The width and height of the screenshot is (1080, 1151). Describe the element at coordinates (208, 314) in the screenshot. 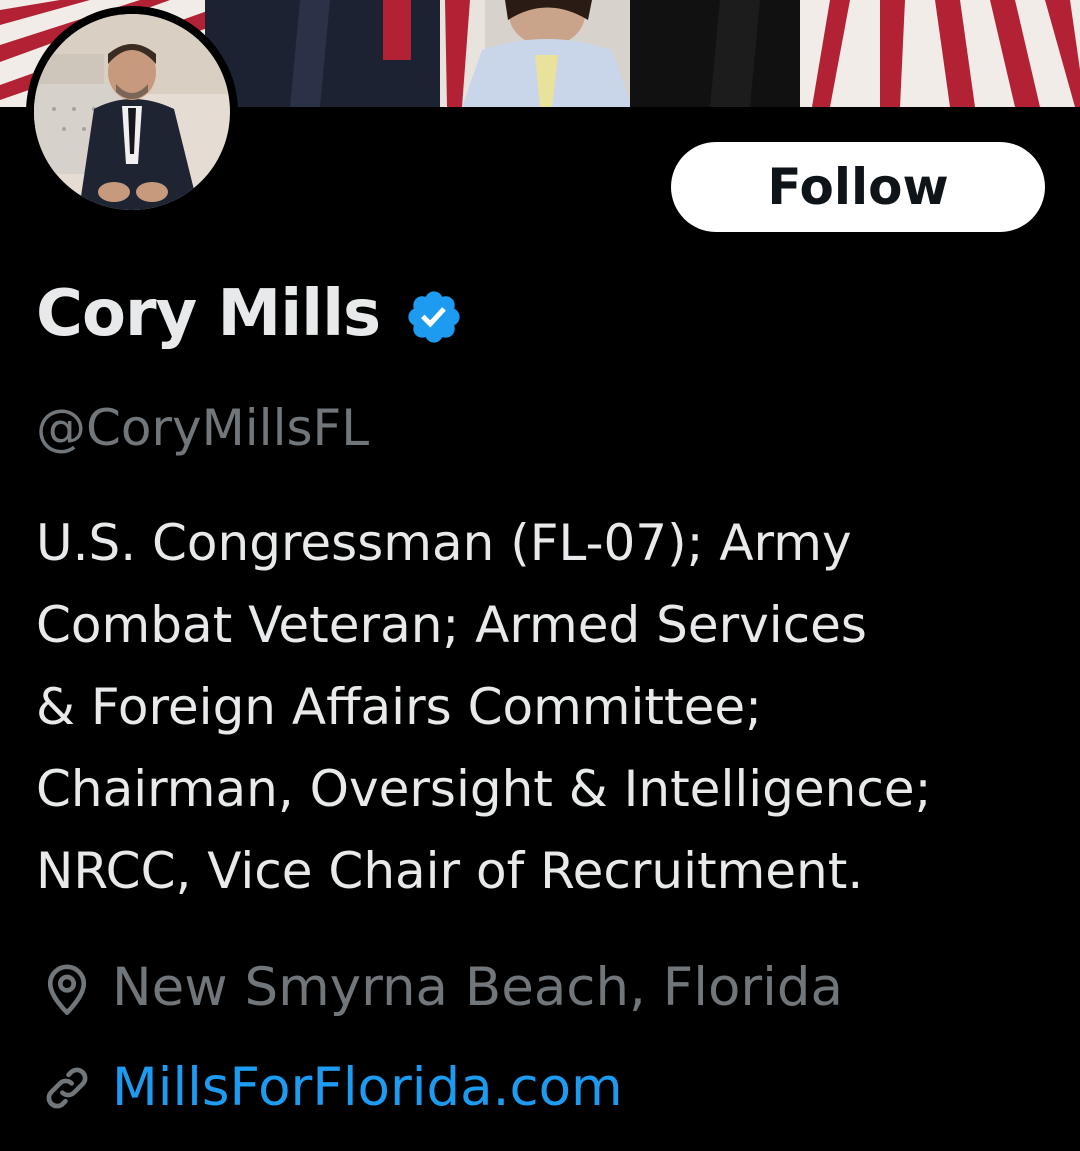

I see `display-name: Cory Mills` at that location.